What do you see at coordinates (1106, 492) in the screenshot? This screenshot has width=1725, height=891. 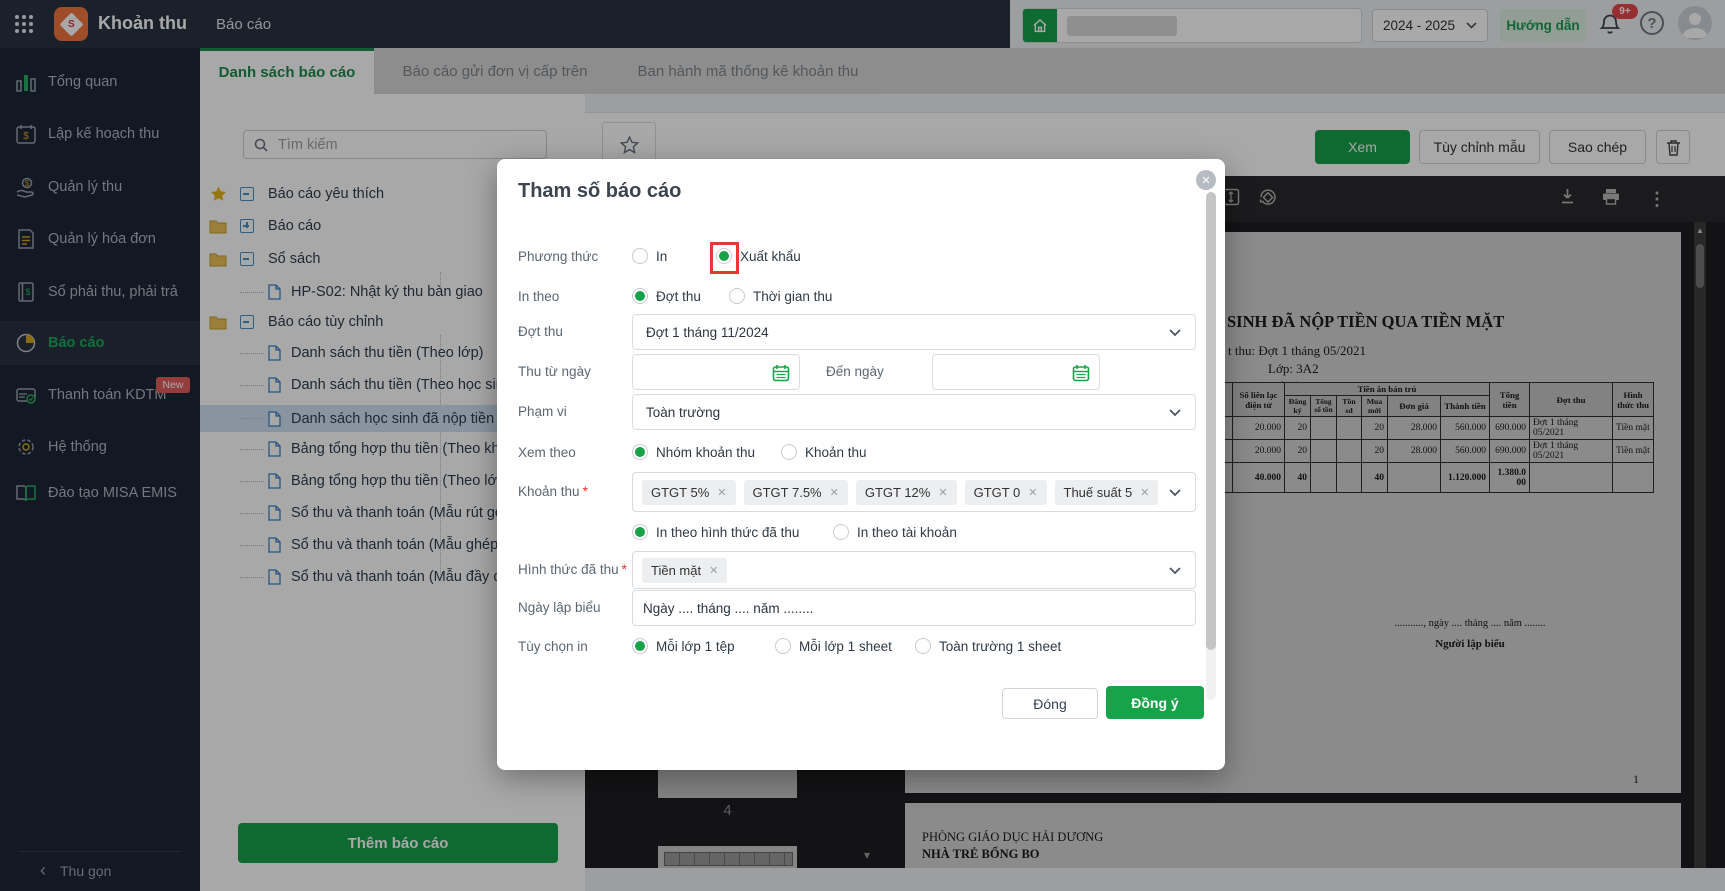 I see `tag-thue-suat-5: Thuế suất 5 ✕` at bounding box center [1106, 492].